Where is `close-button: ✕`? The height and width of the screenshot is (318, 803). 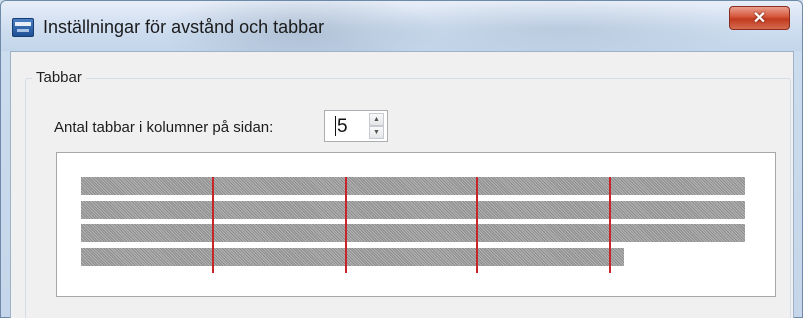 close-button: ✕ is located at coordinates (759, 18).